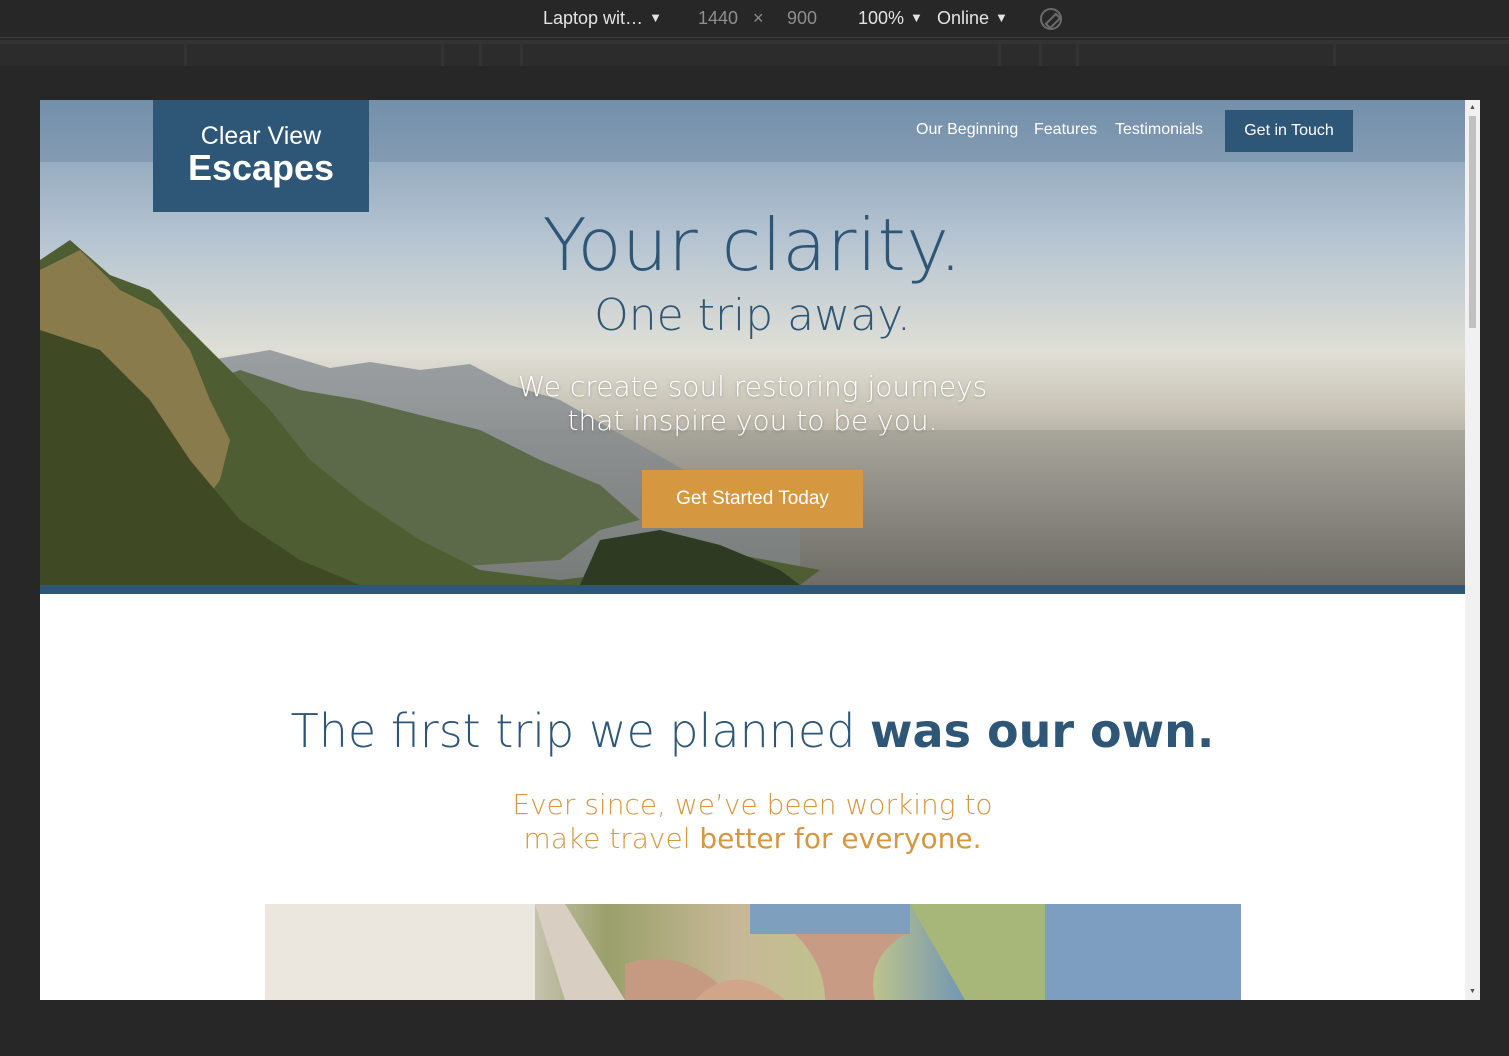  Describe the element at coordinates (752, 804) in the screenshot. I see `section-subheading-line-1: Ever since, we’ve been working to` at that location.